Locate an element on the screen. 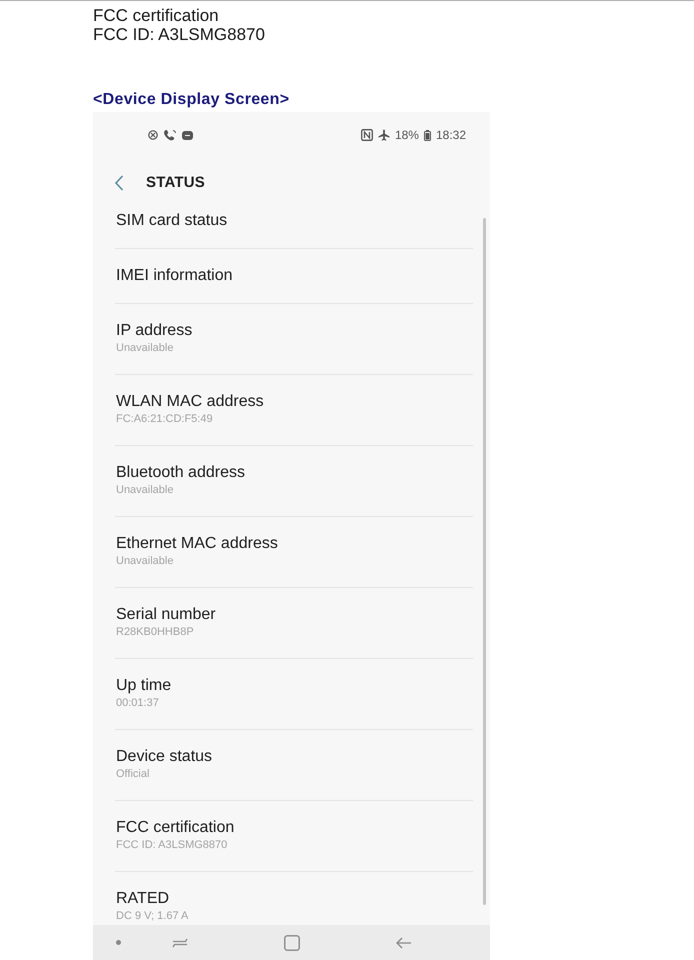  home-icon is located at coordinates (292, 942).